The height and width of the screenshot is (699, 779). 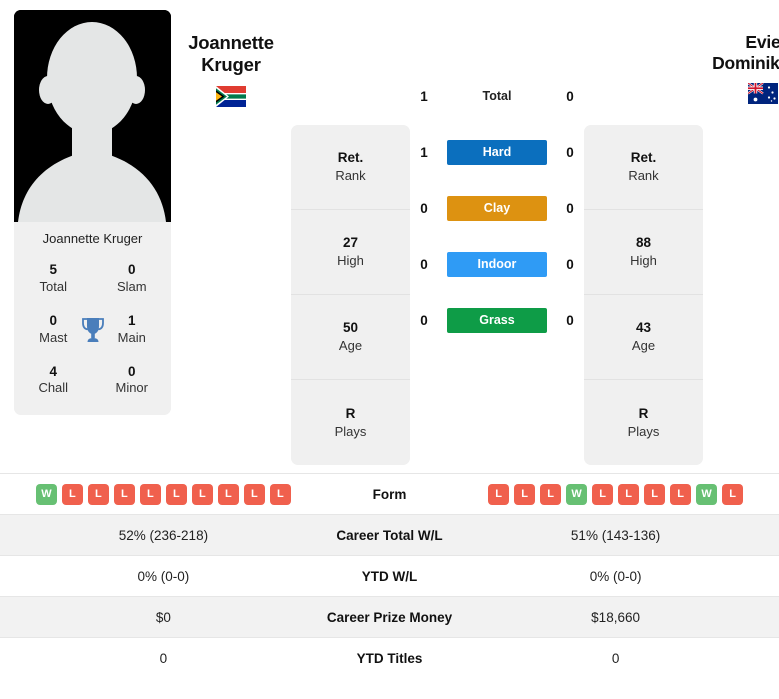 I want to click on stat-row: 43 Age, so click(x=643, y=337).